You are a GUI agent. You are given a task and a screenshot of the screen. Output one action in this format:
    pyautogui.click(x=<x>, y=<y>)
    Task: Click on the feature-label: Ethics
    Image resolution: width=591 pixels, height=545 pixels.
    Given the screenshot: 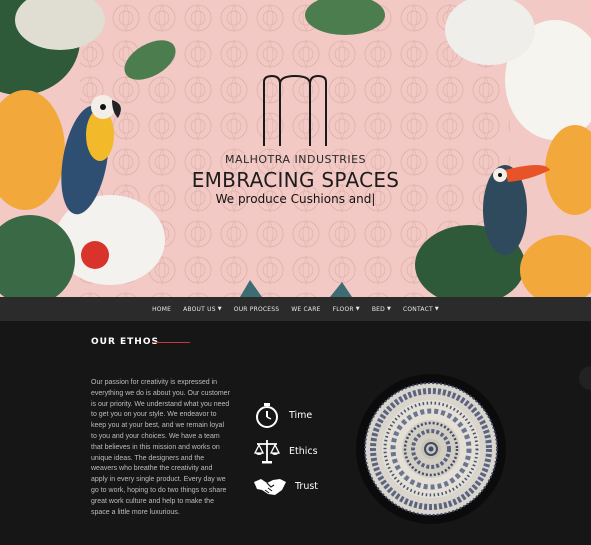 What is the action you would take?
    pyautogui.click(x=303, y=451)
    